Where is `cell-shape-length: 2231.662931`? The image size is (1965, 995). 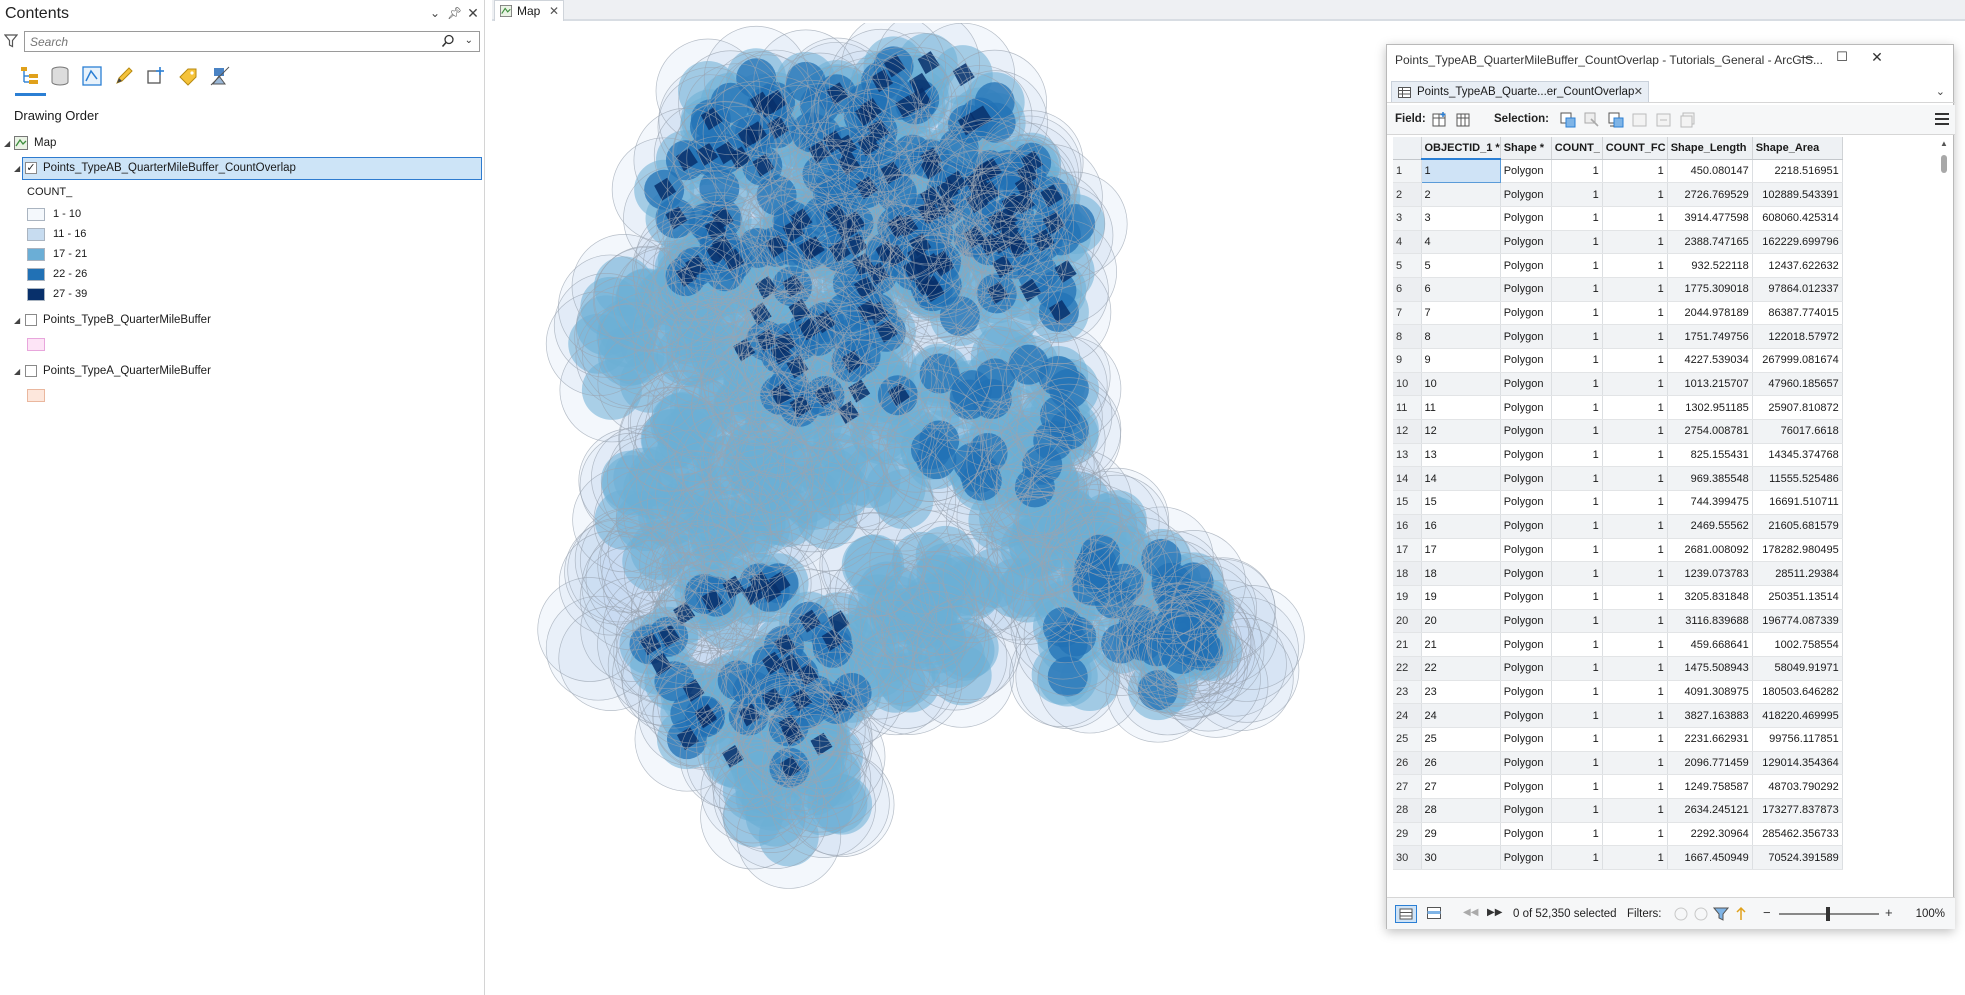
cell-shape-length: 2231.662931 is located at coordinates (1710, 739).